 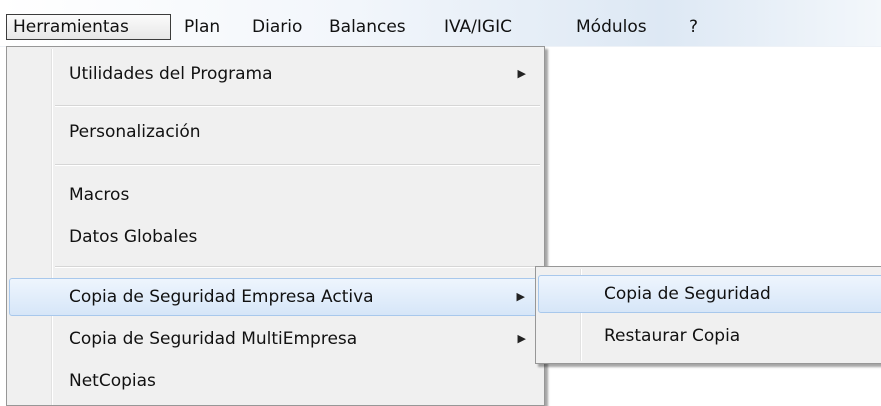 I want to click on menu-modulos: Módulos, so click(x=611, y=27).